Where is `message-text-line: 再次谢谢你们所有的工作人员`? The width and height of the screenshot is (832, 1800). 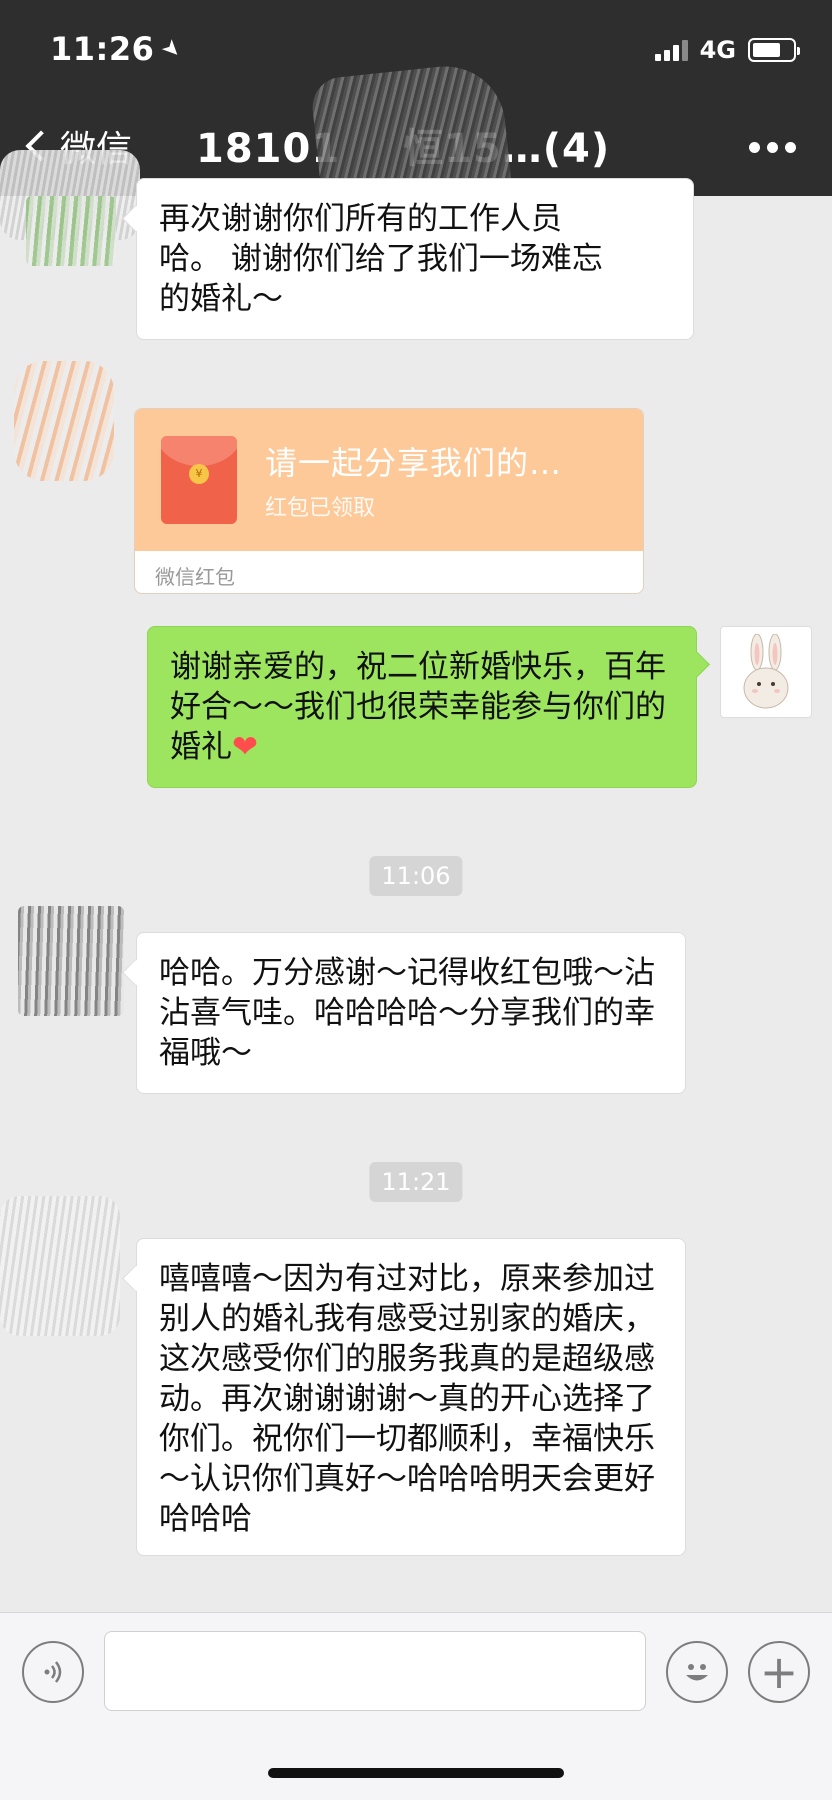 message-text-line: 再次谢谢你们所有的工作人员 is located at coordinates (360, 219).